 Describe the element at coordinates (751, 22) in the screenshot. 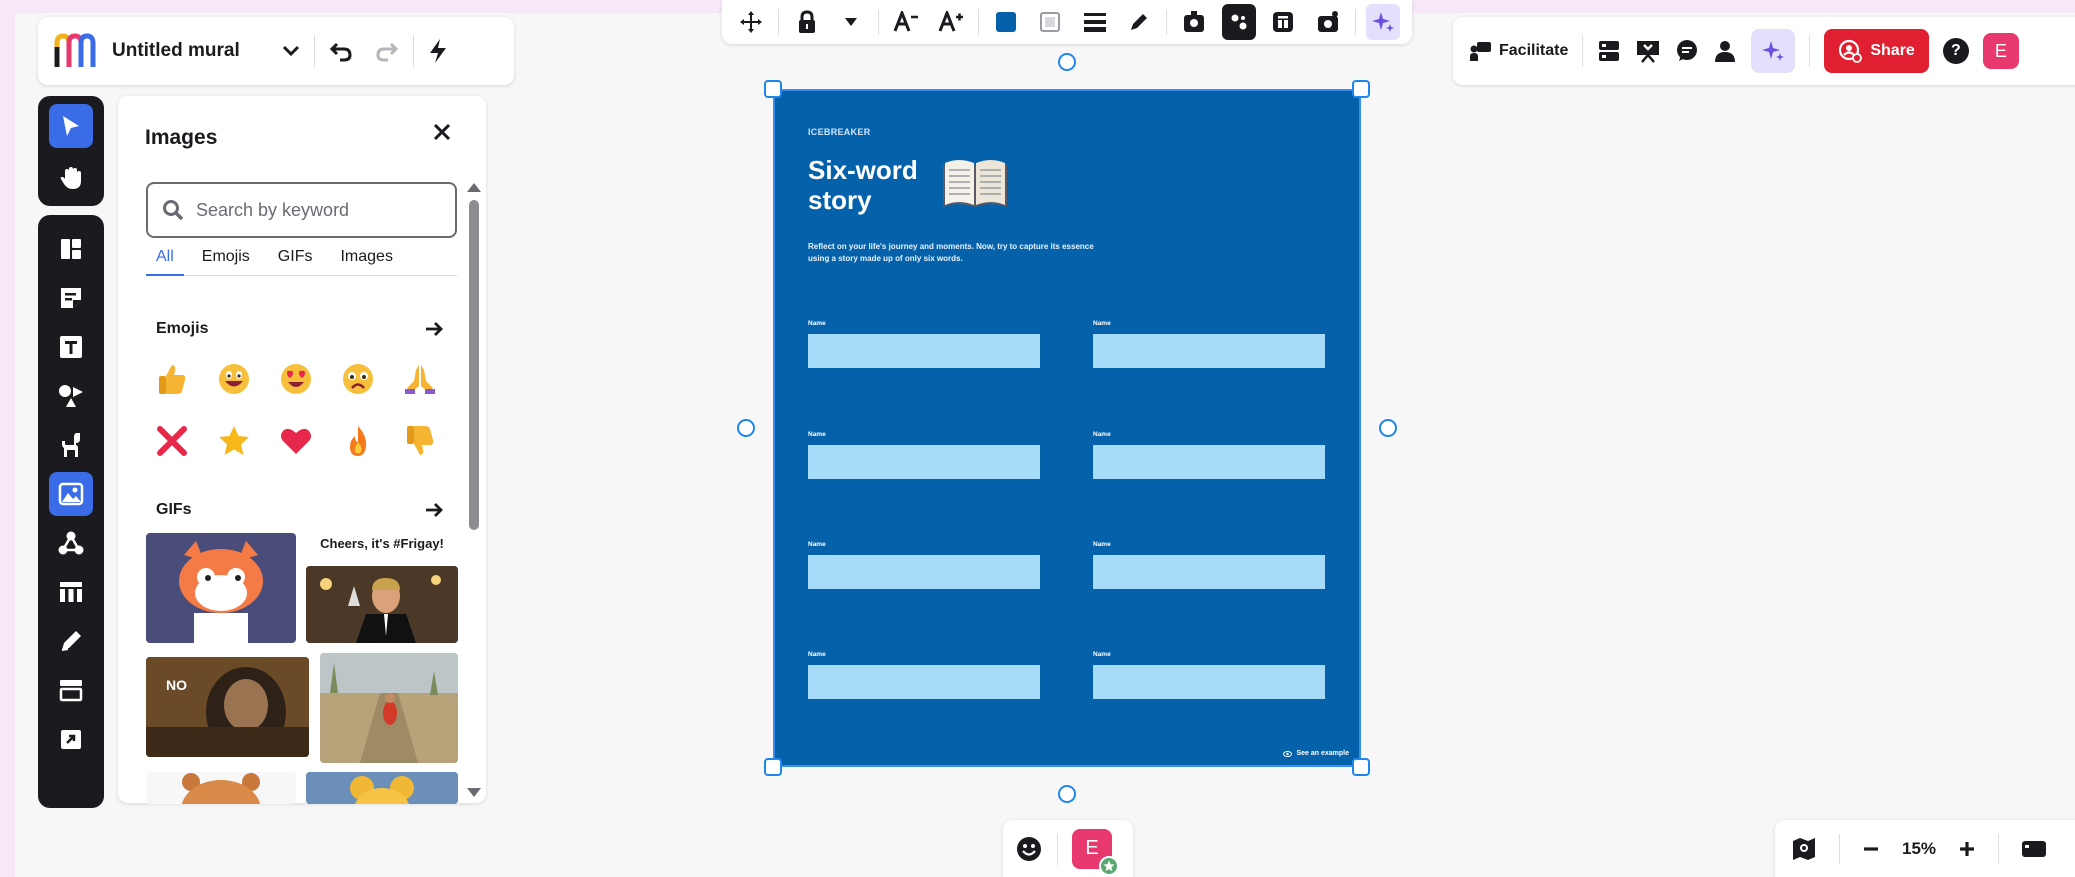

I see `move-icon` at that location.